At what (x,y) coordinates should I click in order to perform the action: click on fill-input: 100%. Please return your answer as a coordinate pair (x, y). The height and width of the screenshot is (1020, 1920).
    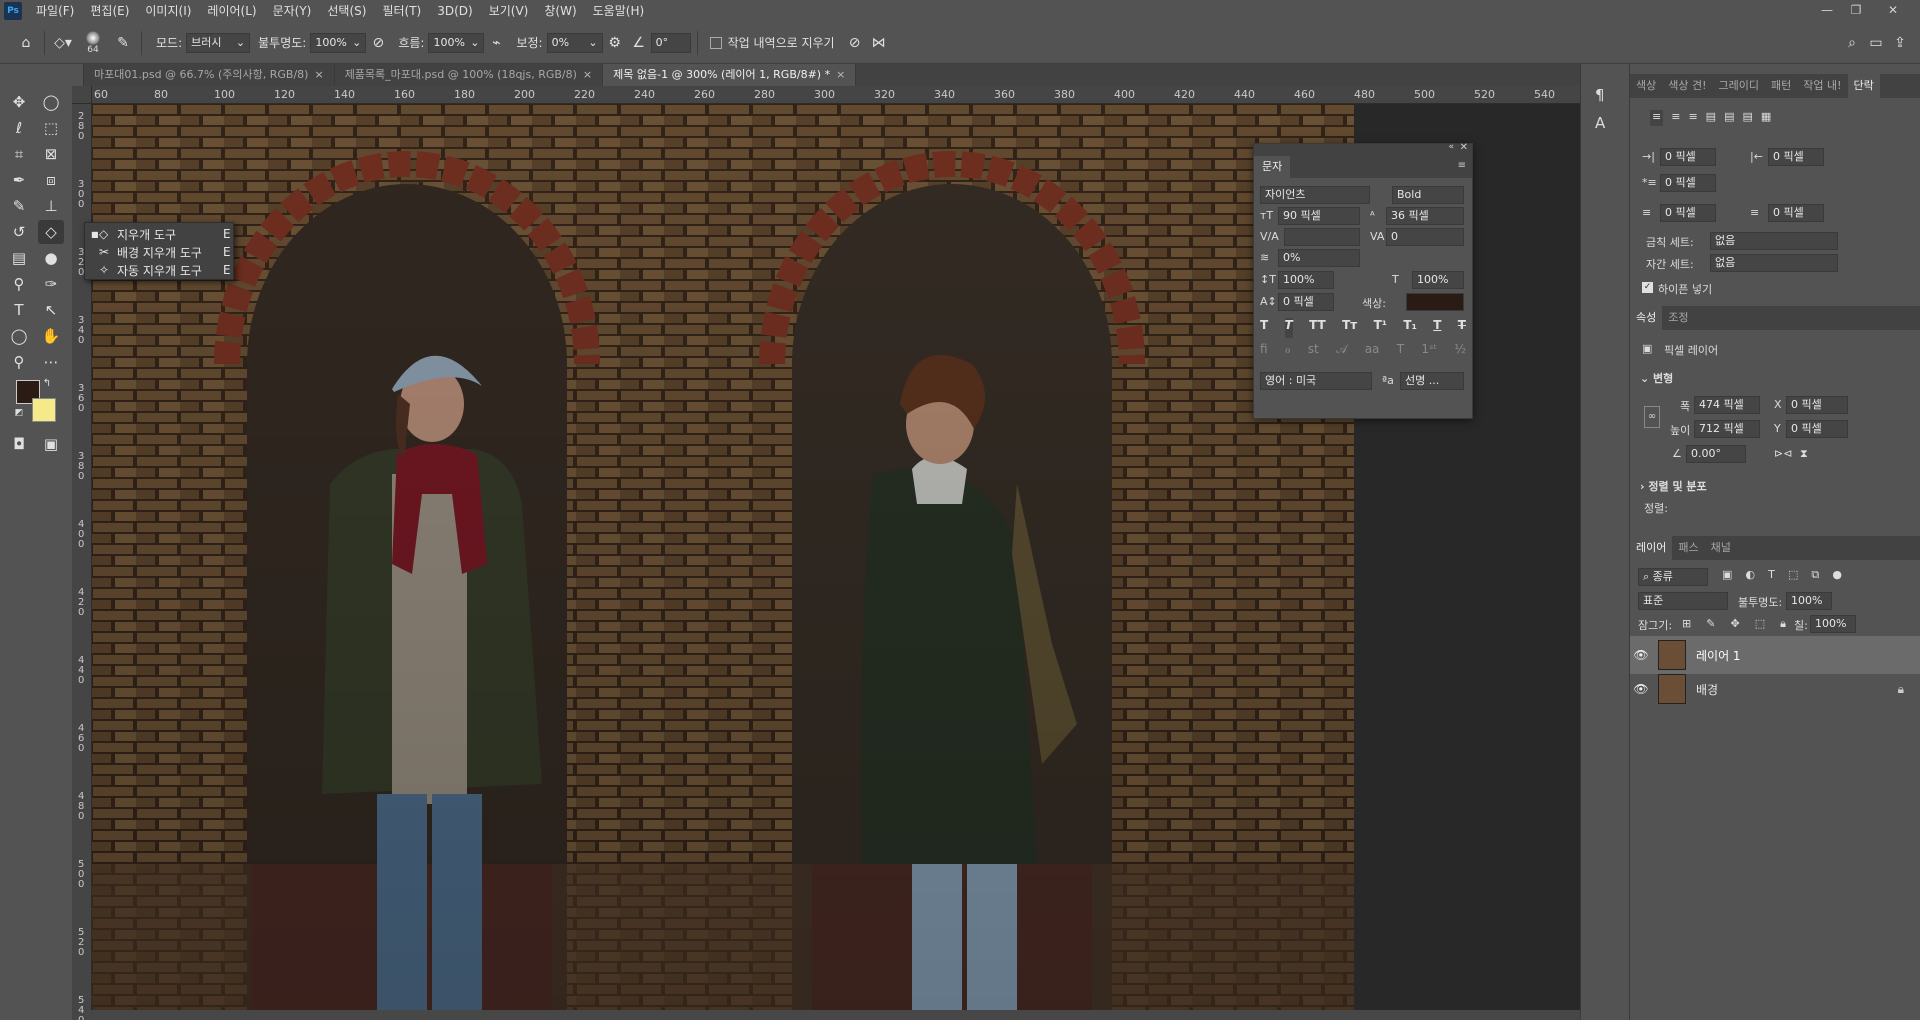
    Looking at the image, I should click on (1833, 624).